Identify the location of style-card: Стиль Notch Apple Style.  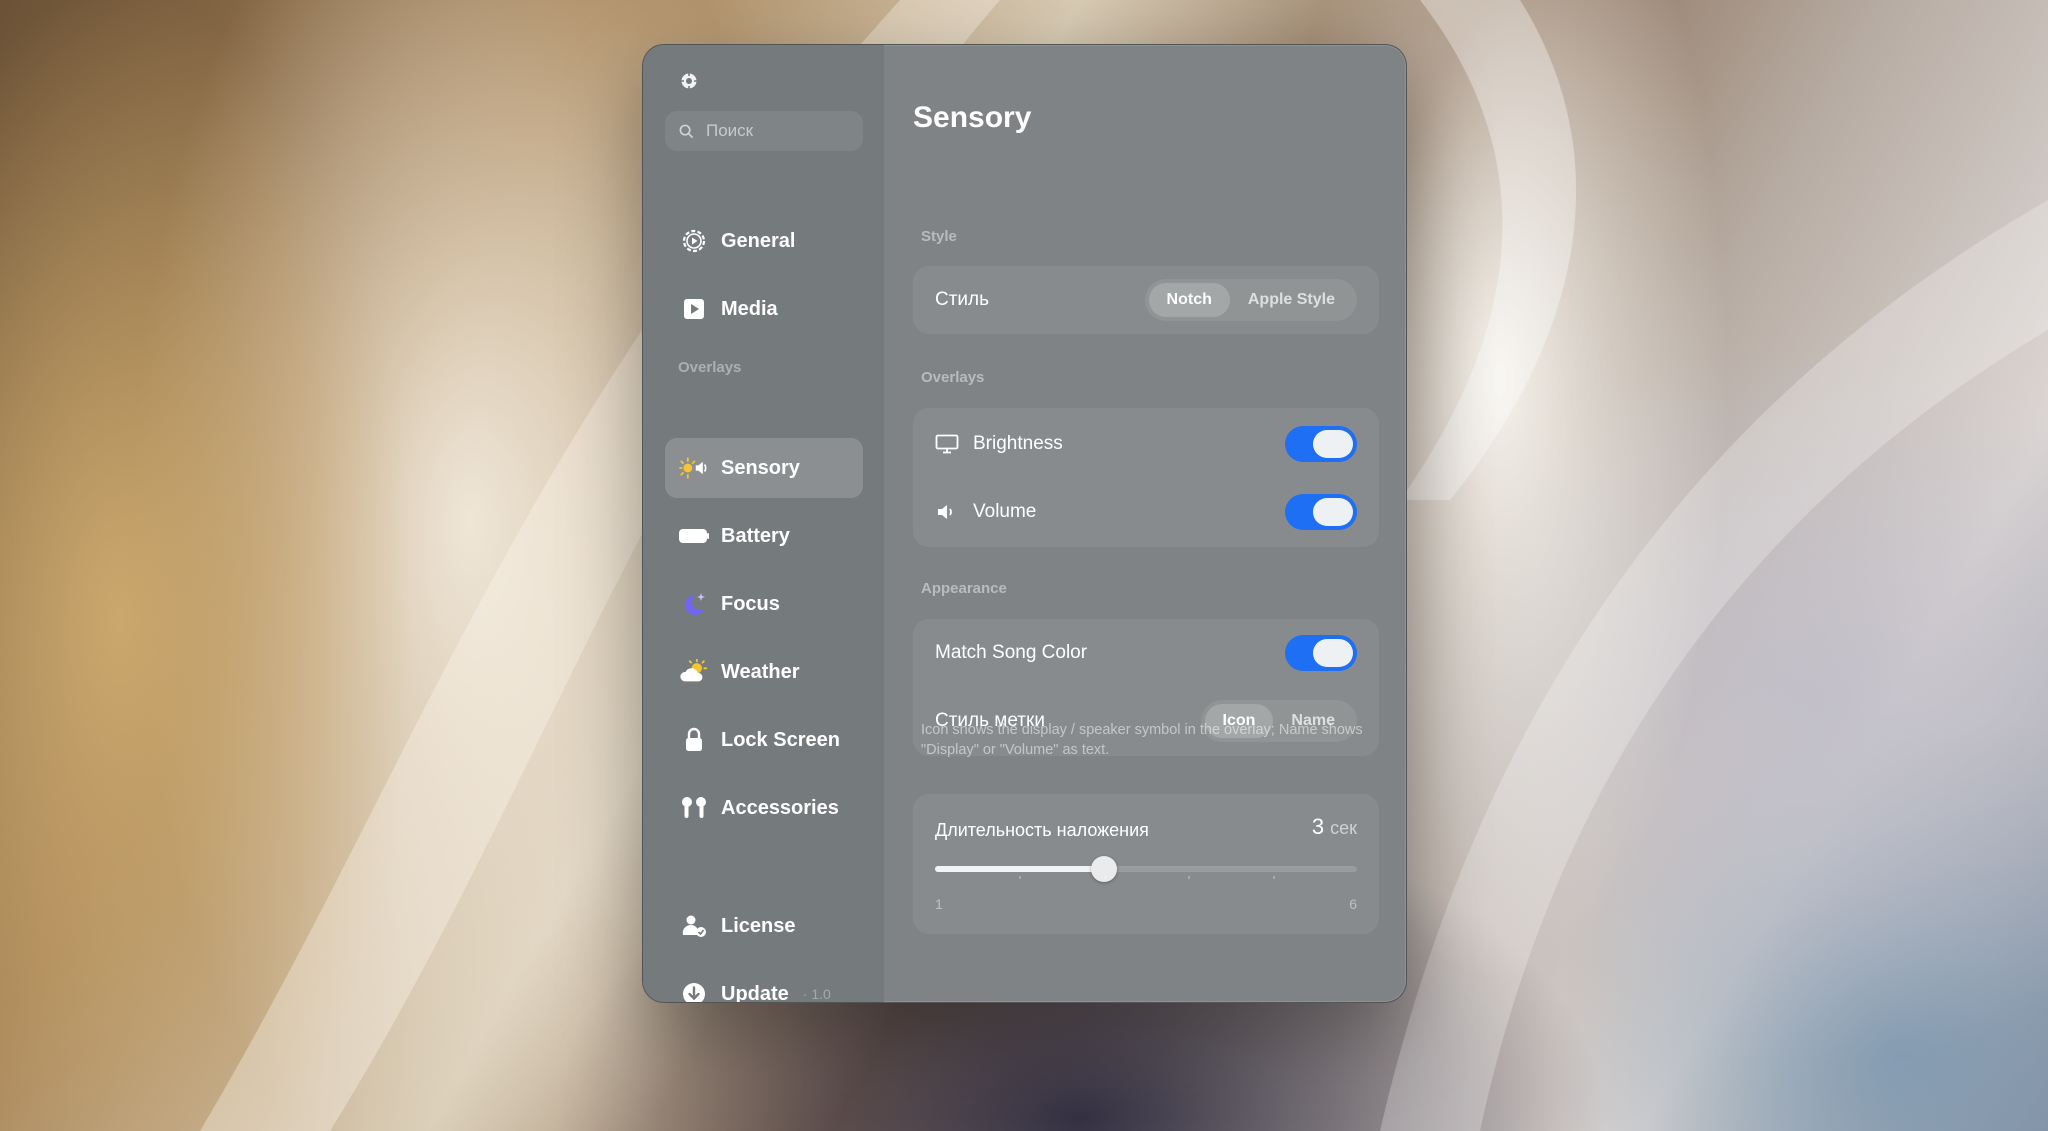
(1146, 300).